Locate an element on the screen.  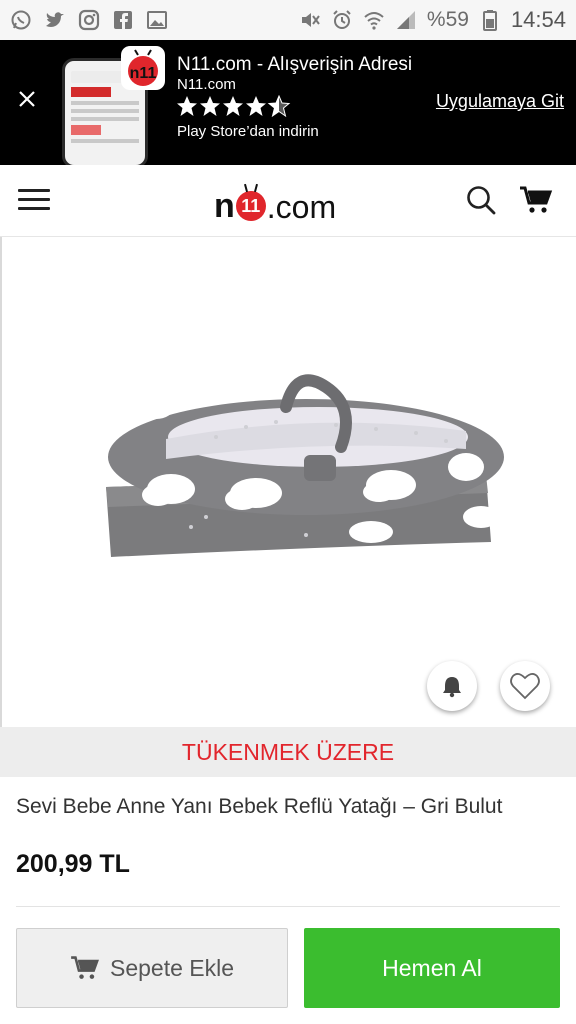
notification-icons is located at coordinates (89, 20).